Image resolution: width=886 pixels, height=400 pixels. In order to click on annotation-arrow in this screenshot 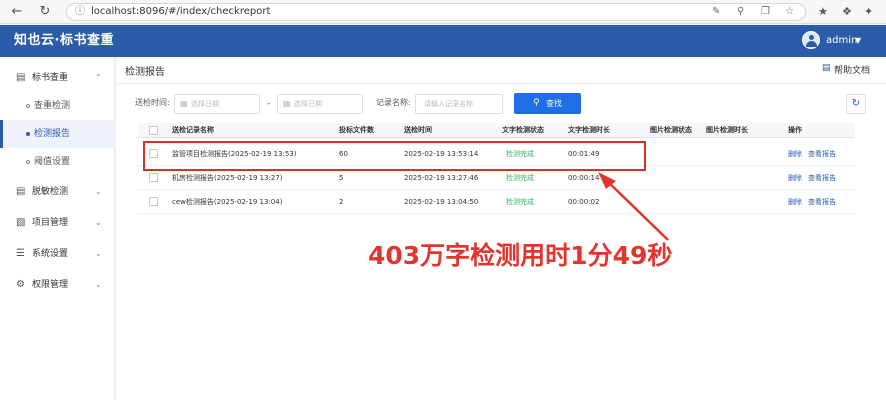, I will do `click(633, 206)`.